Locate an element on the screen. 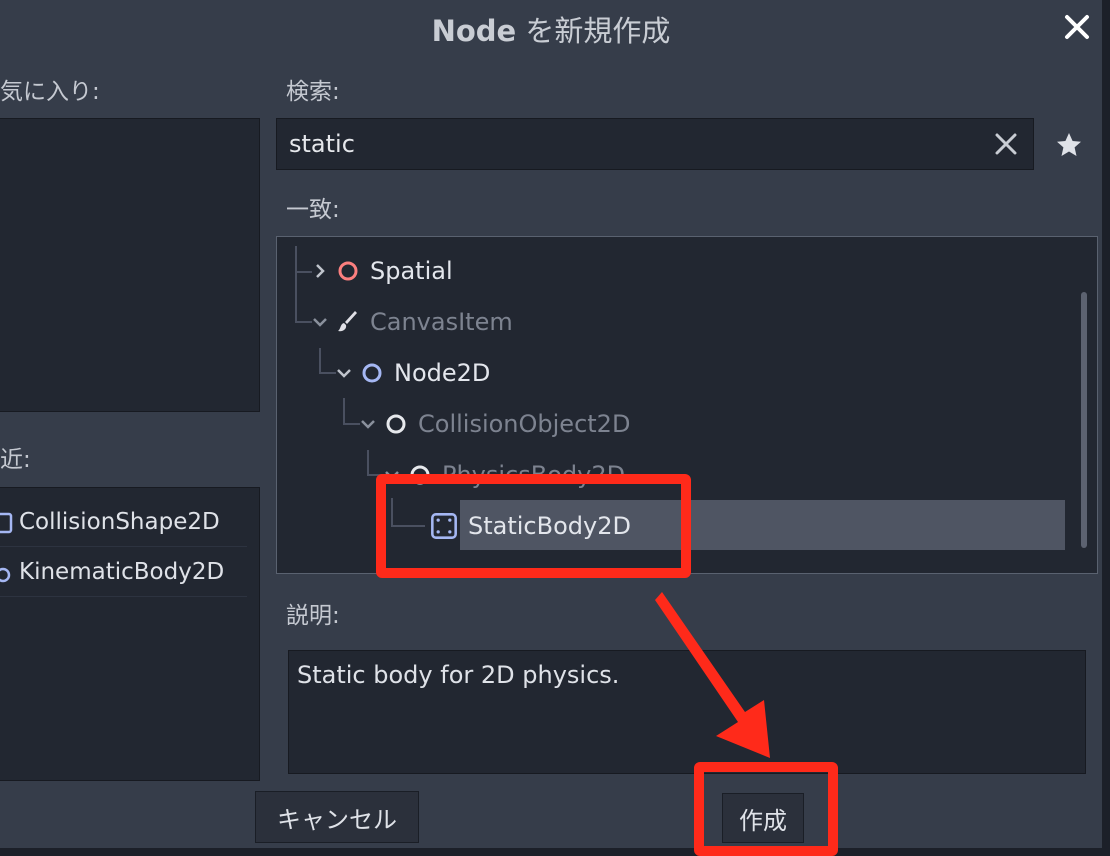 The width and height of the screenshot is (1110, 856). annotation-arrow is located at coordinates (712, 675).